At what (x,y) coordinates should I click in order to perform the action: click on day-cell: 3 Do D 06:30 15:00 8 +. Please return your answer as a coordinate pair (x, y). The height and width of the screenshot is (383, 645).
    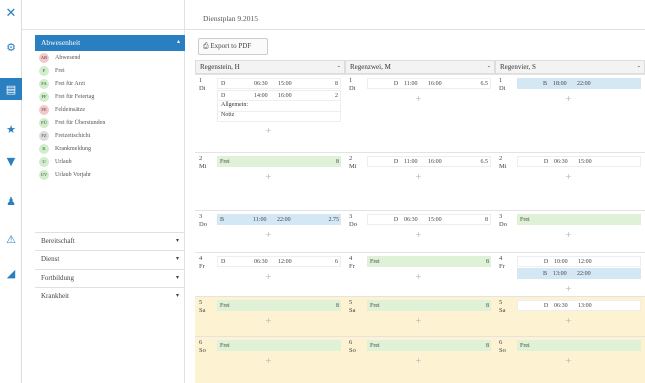
    Looking at the image, I should click on (420, 231).